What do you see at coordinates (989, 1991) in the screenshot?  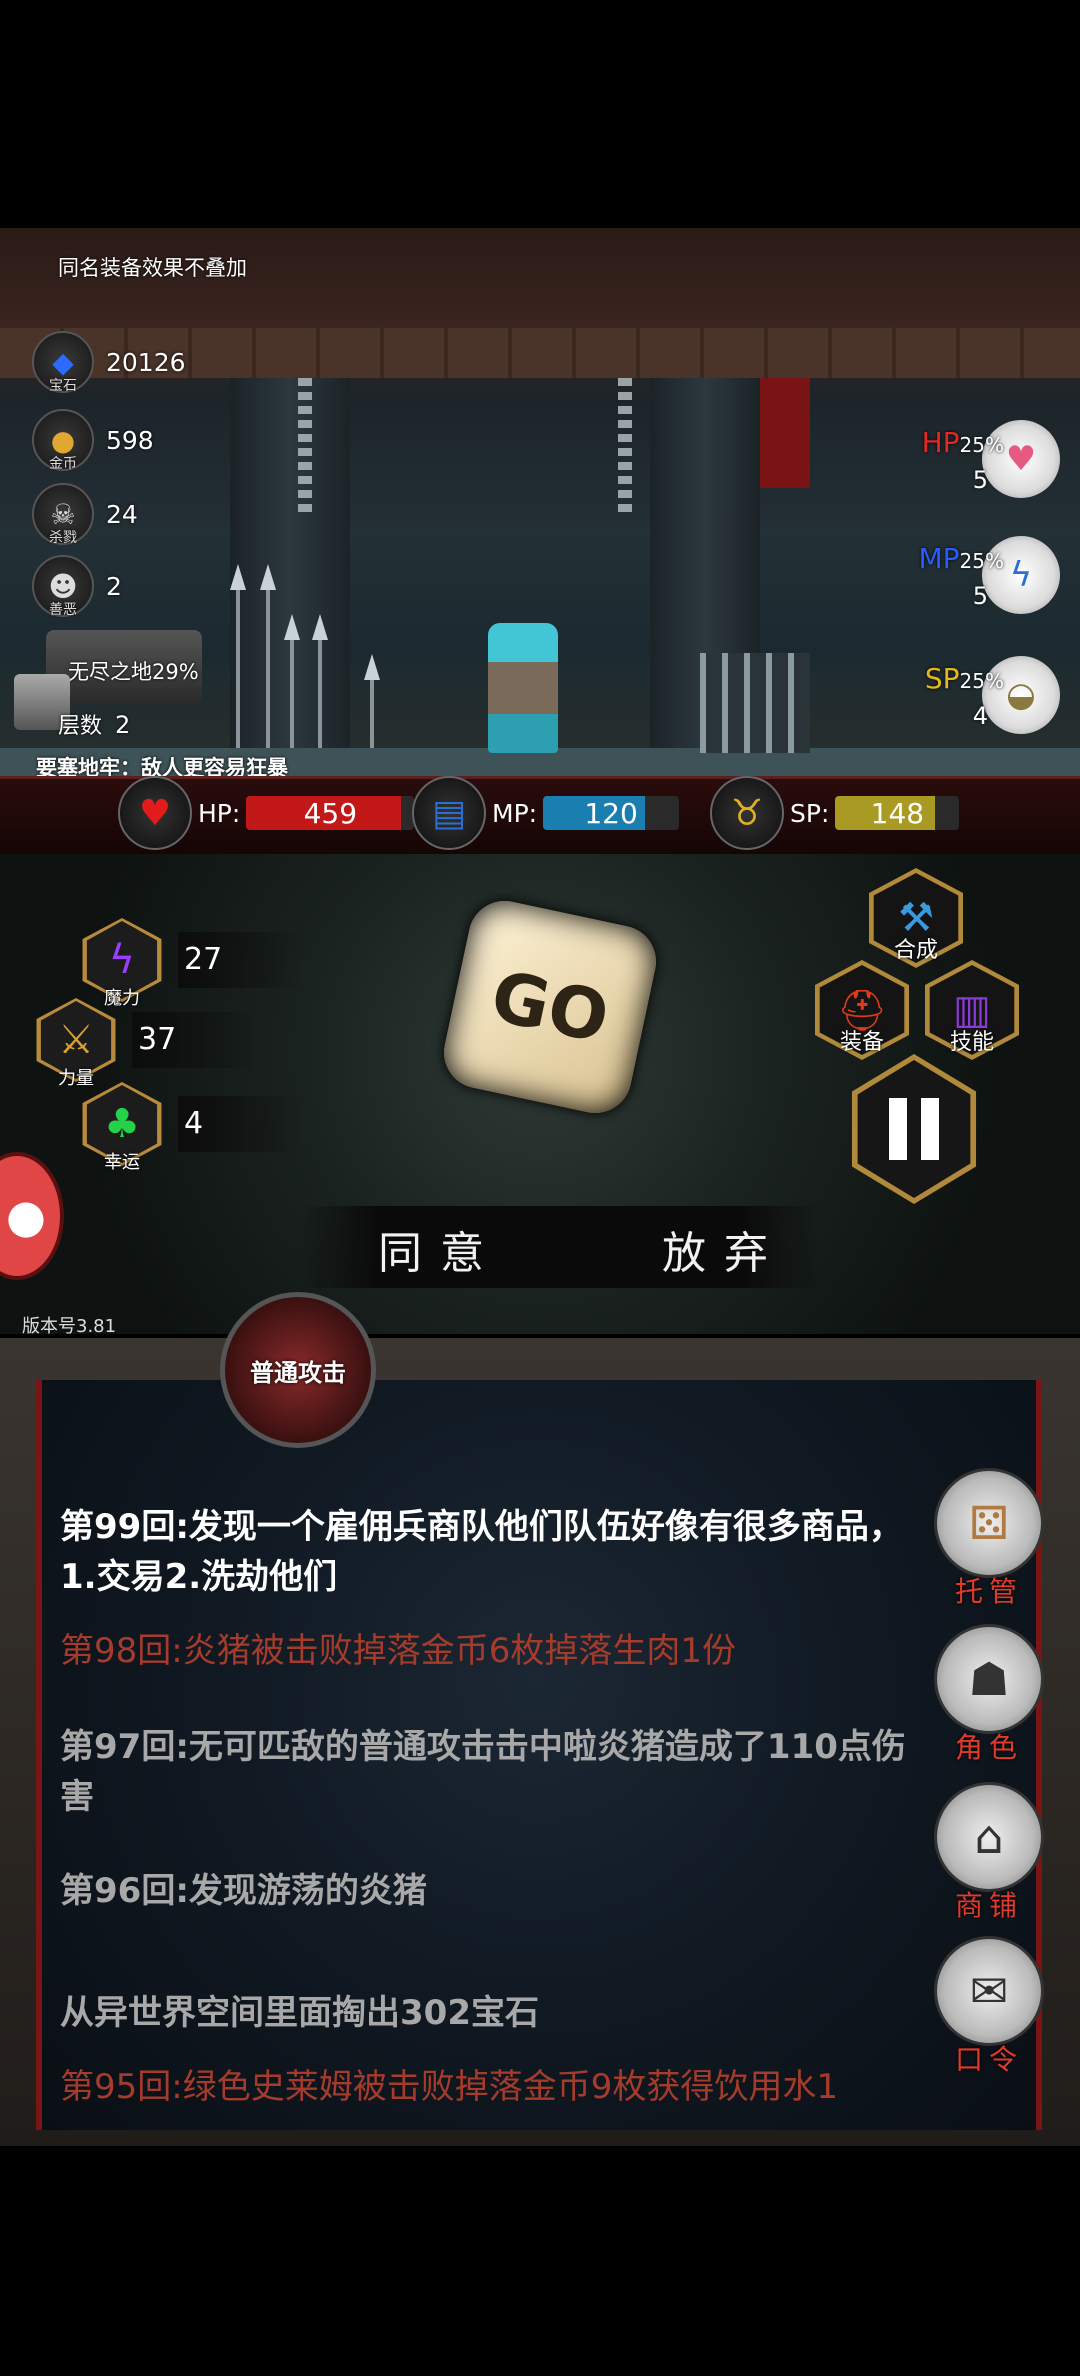 I see `scroll-icon: ✉` at bounding box center [989, 1991].